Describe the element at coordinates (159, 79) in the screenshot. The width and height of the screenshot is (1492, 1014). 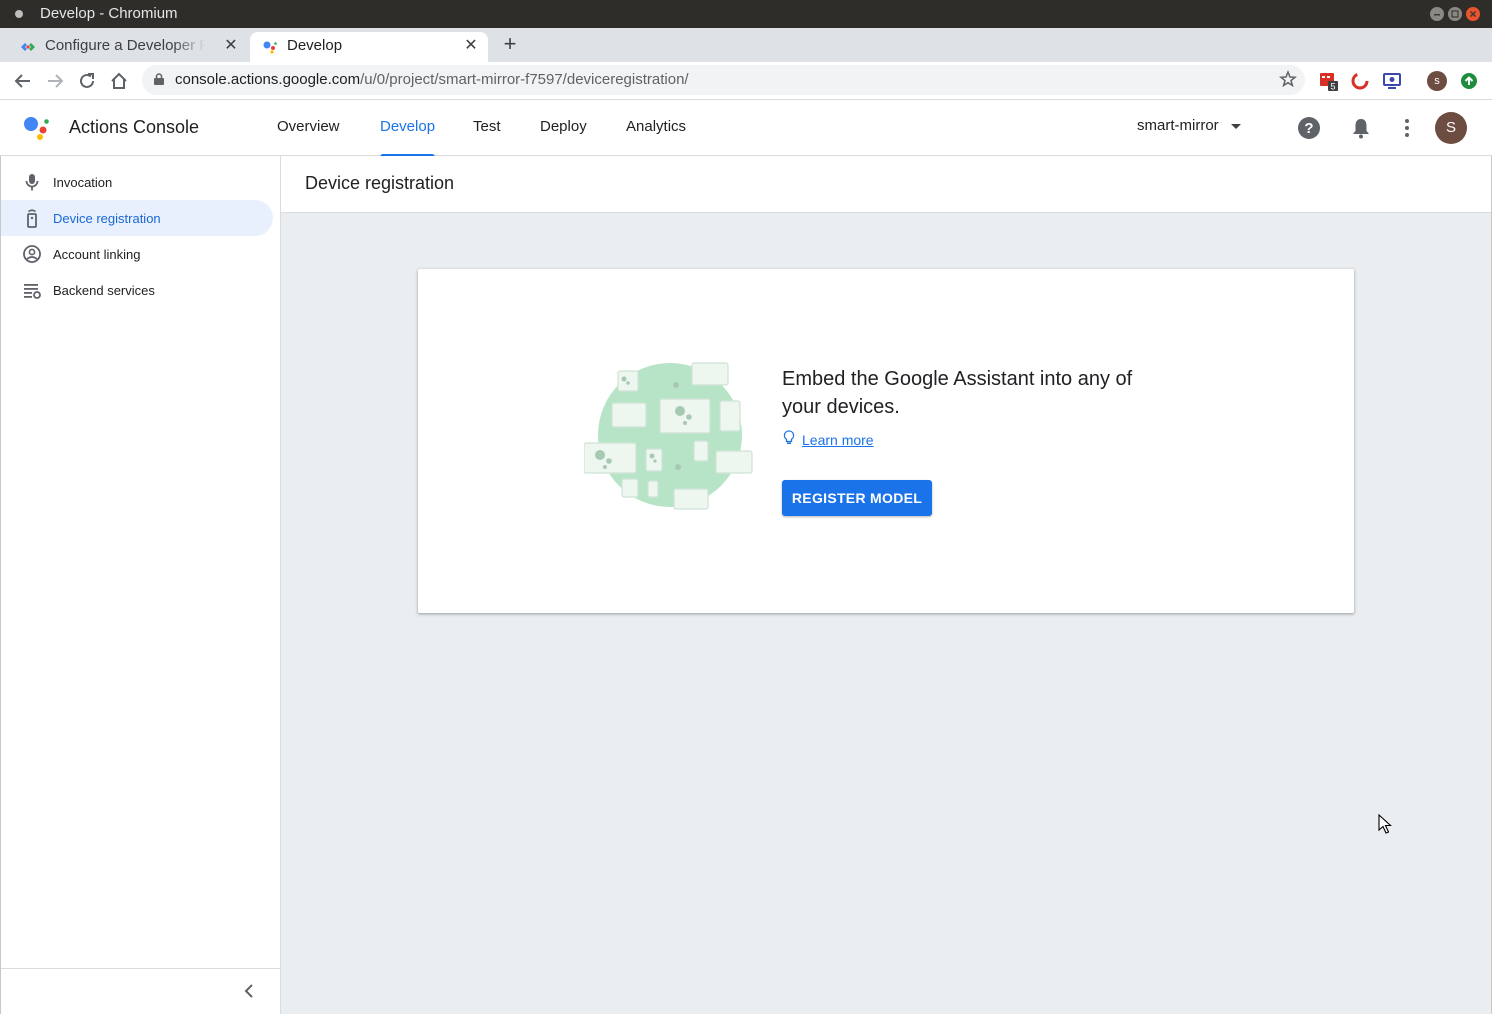
I see `lock-icon` at that location.